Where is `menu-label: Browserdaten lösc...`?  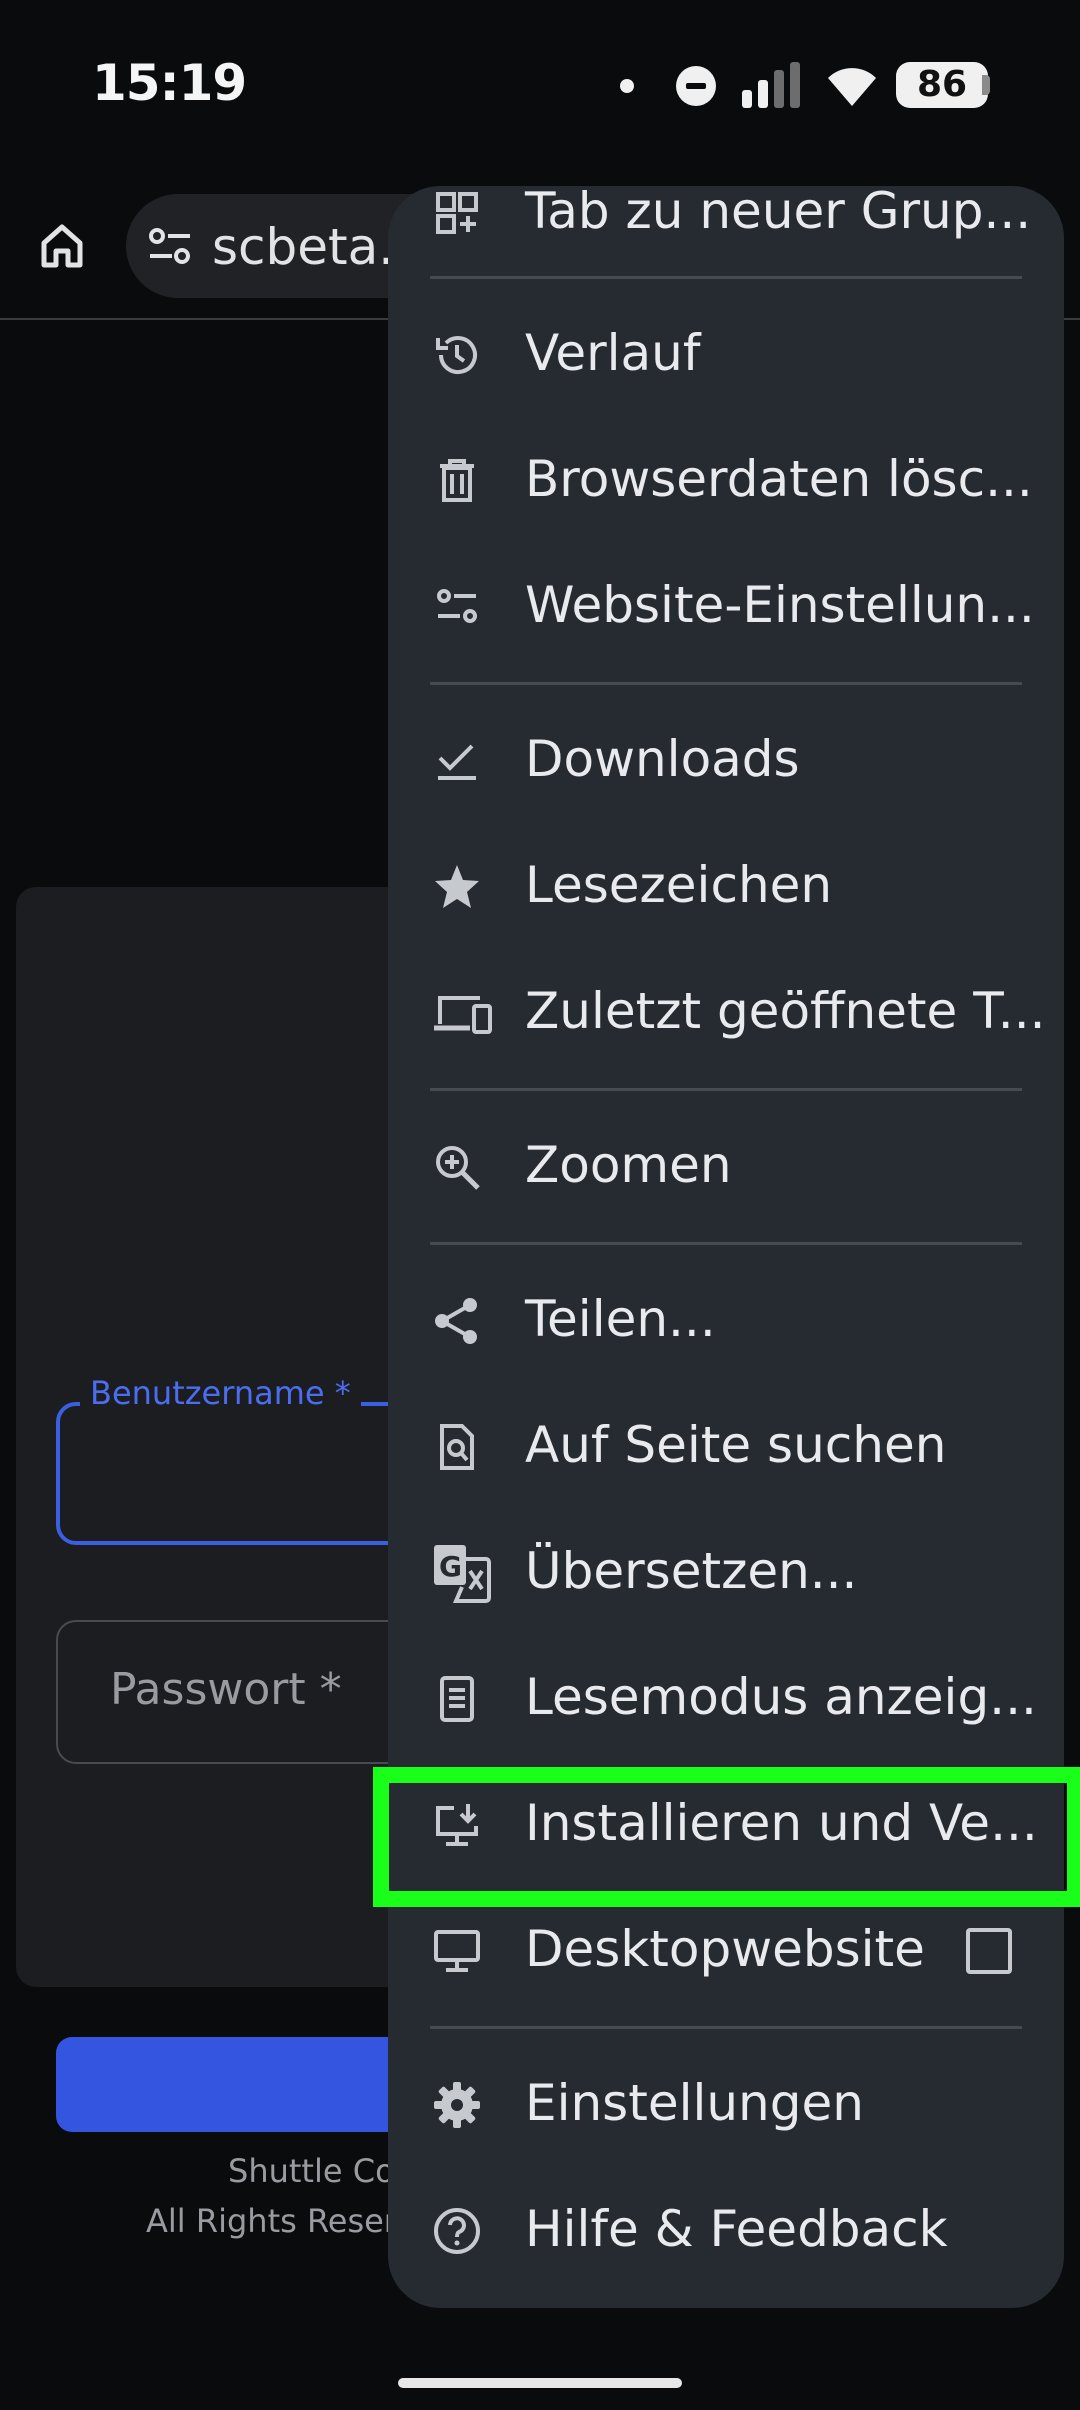 menu-label: Browserdaten lösc... is located at coordinates (779, 479).